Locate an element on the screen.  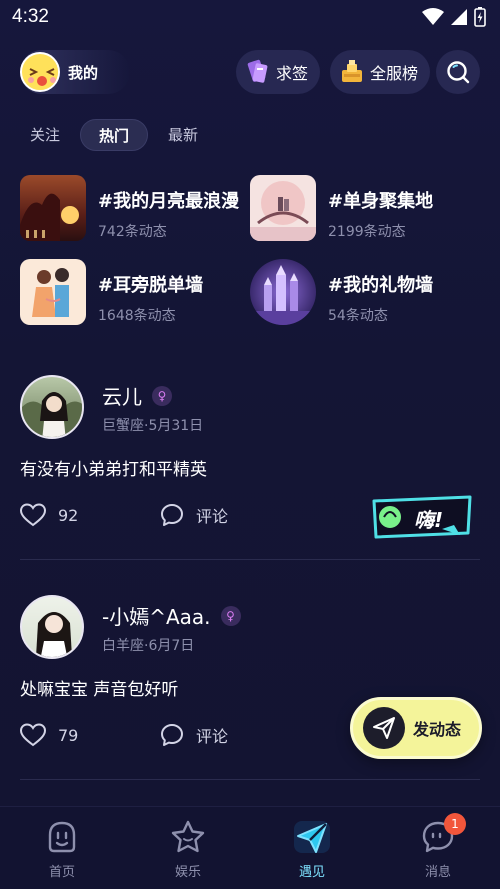
status-icons is located at coordinates (454, 17).